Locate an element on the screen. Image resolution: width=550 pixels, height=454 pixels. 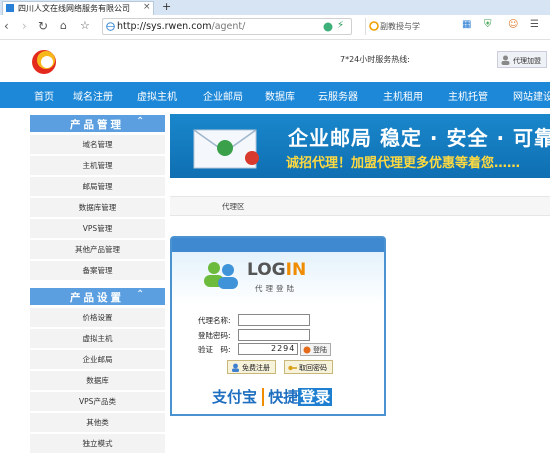
username-input is located at coordinates (274, 320).